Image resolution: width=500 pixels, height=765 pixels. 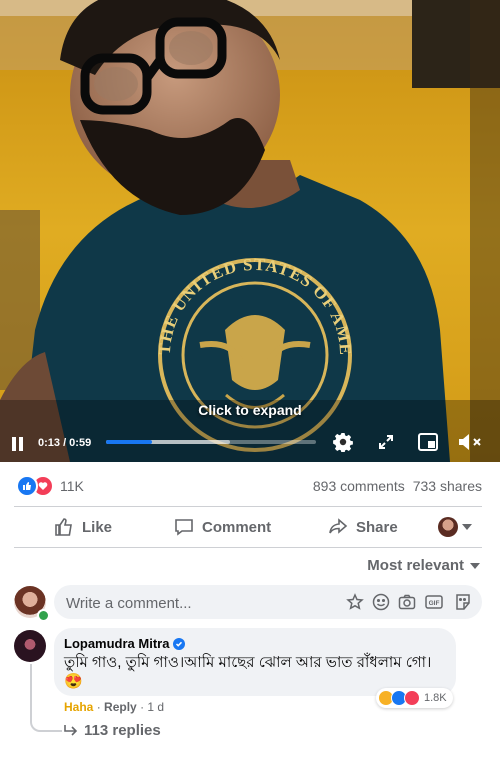 What do you see at coordinates (343, 442) in the screenshot?
I see `gear-icon` at bounding box center [343, 442].